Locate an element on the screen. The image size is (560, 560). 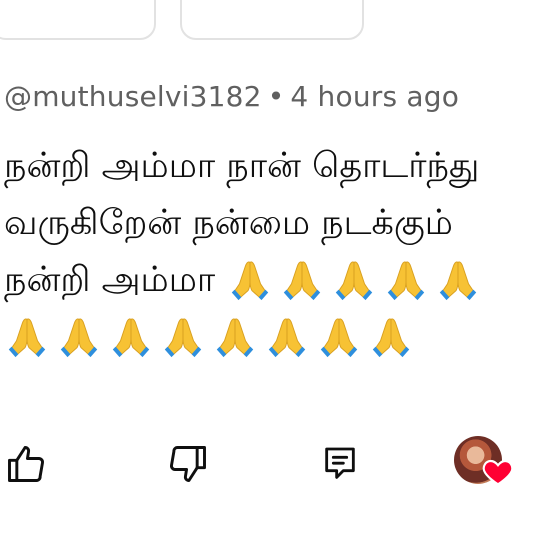
thumbs-down-icon is located at coordinates (188, 464).